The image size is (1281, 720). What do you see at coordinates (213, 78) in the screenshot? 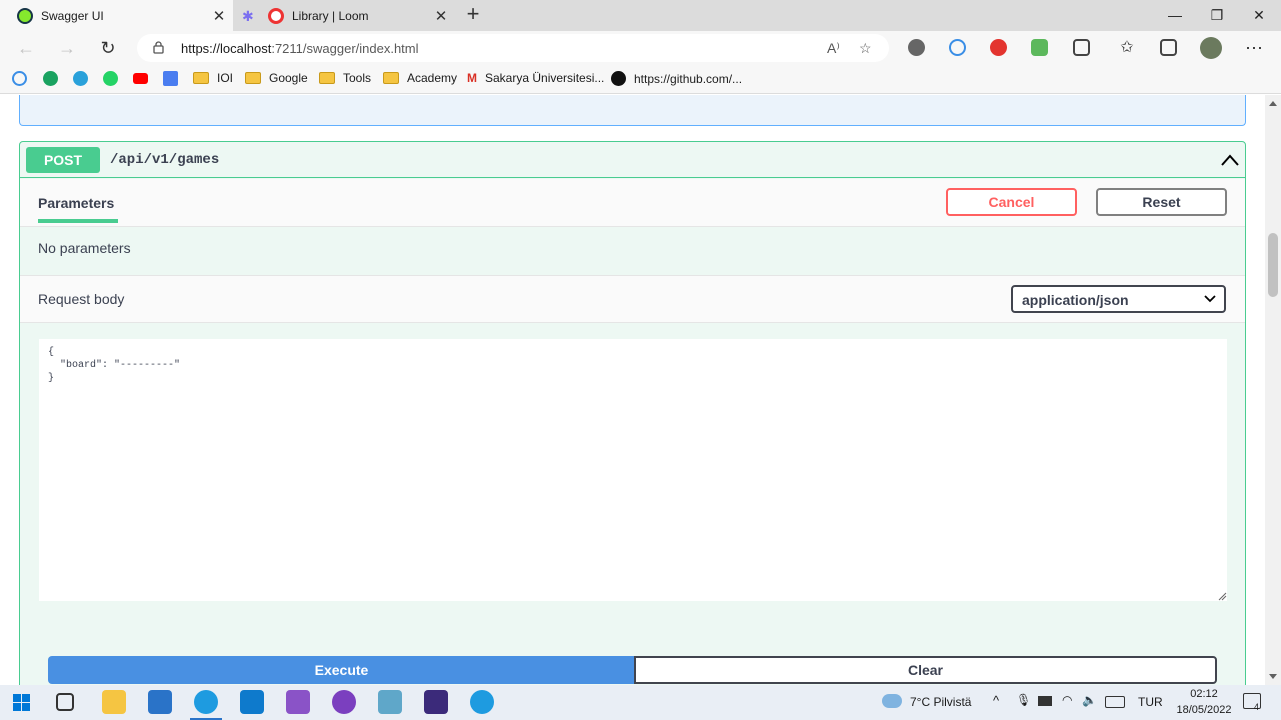
I see `bookmark-folder-ioi: IOI` at bounding box center [213, 78].